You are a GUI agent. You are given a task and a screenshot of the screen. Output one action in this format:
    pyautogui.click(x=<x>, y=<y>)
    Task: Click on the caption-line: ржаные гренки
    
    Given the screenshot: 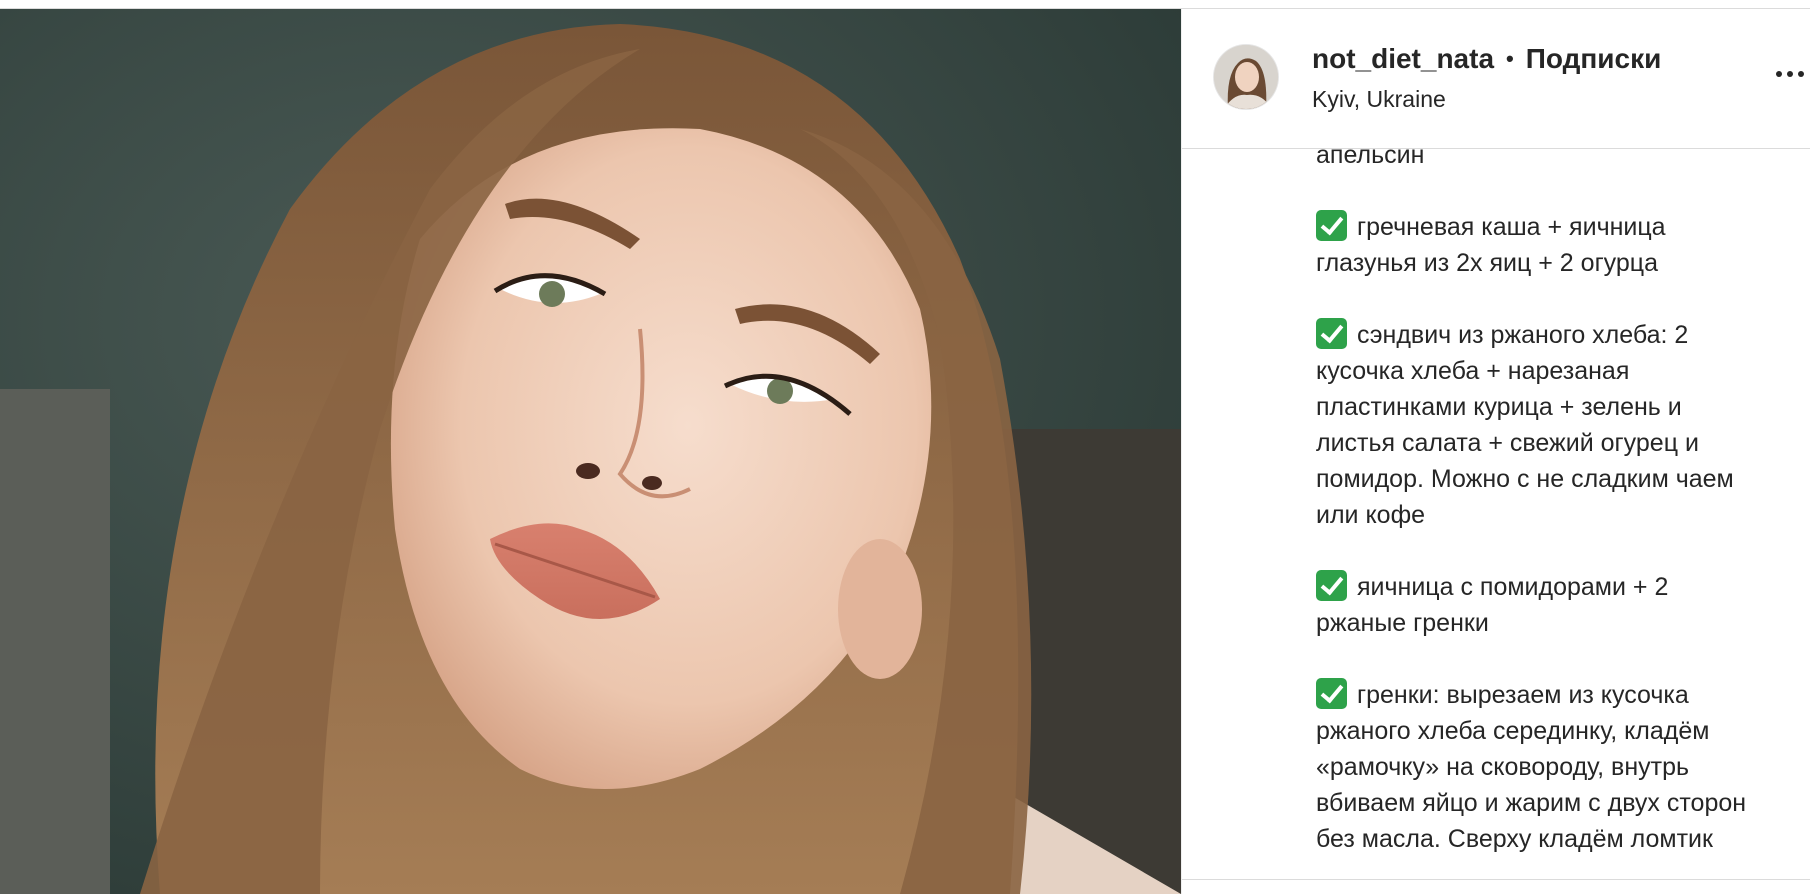 What is the action you would take?
    pyautogui.click(x=1402, y=623)
    